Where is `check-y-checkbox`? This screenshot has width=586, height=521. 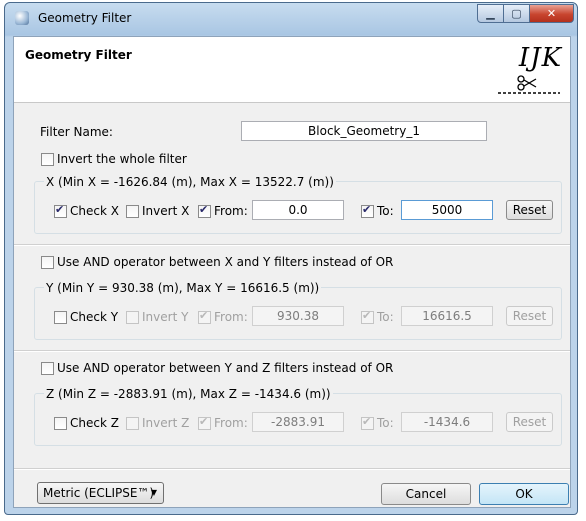 check-y-checkbox is located at coordinates (60, 317).